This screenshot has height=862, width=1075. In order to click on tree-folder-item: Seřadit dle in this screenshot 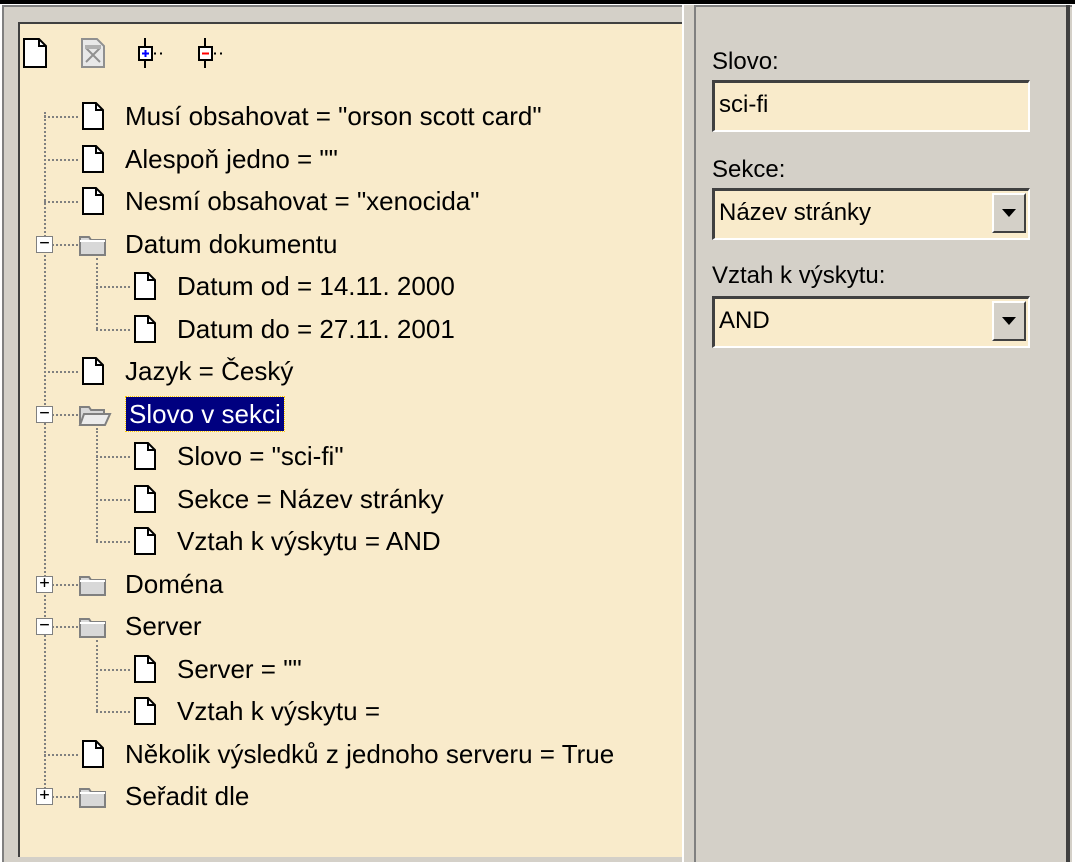, I will do `click(165, 796)`.